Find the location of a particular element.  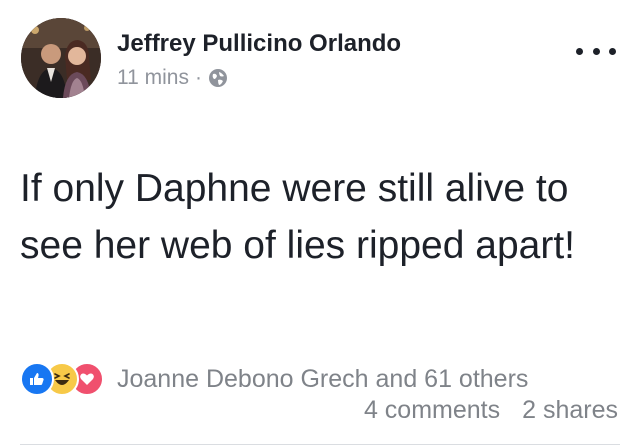

like-icon is located at coordinates (37, 379).